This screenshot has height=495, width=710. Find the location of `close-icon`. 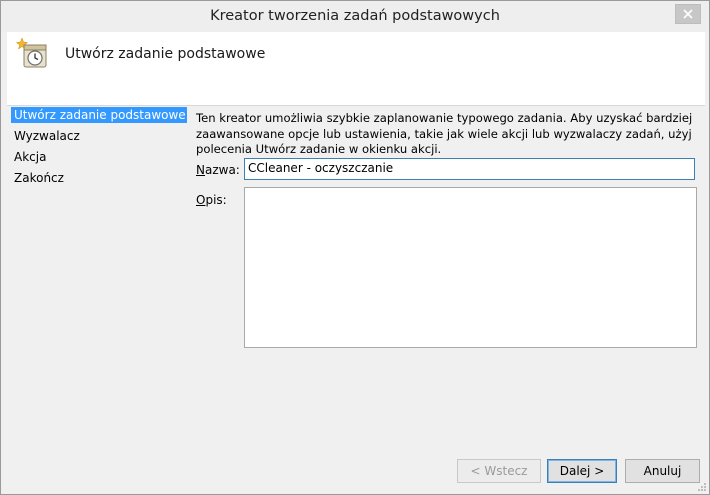

close-icon is located at coordinates (688, 14).